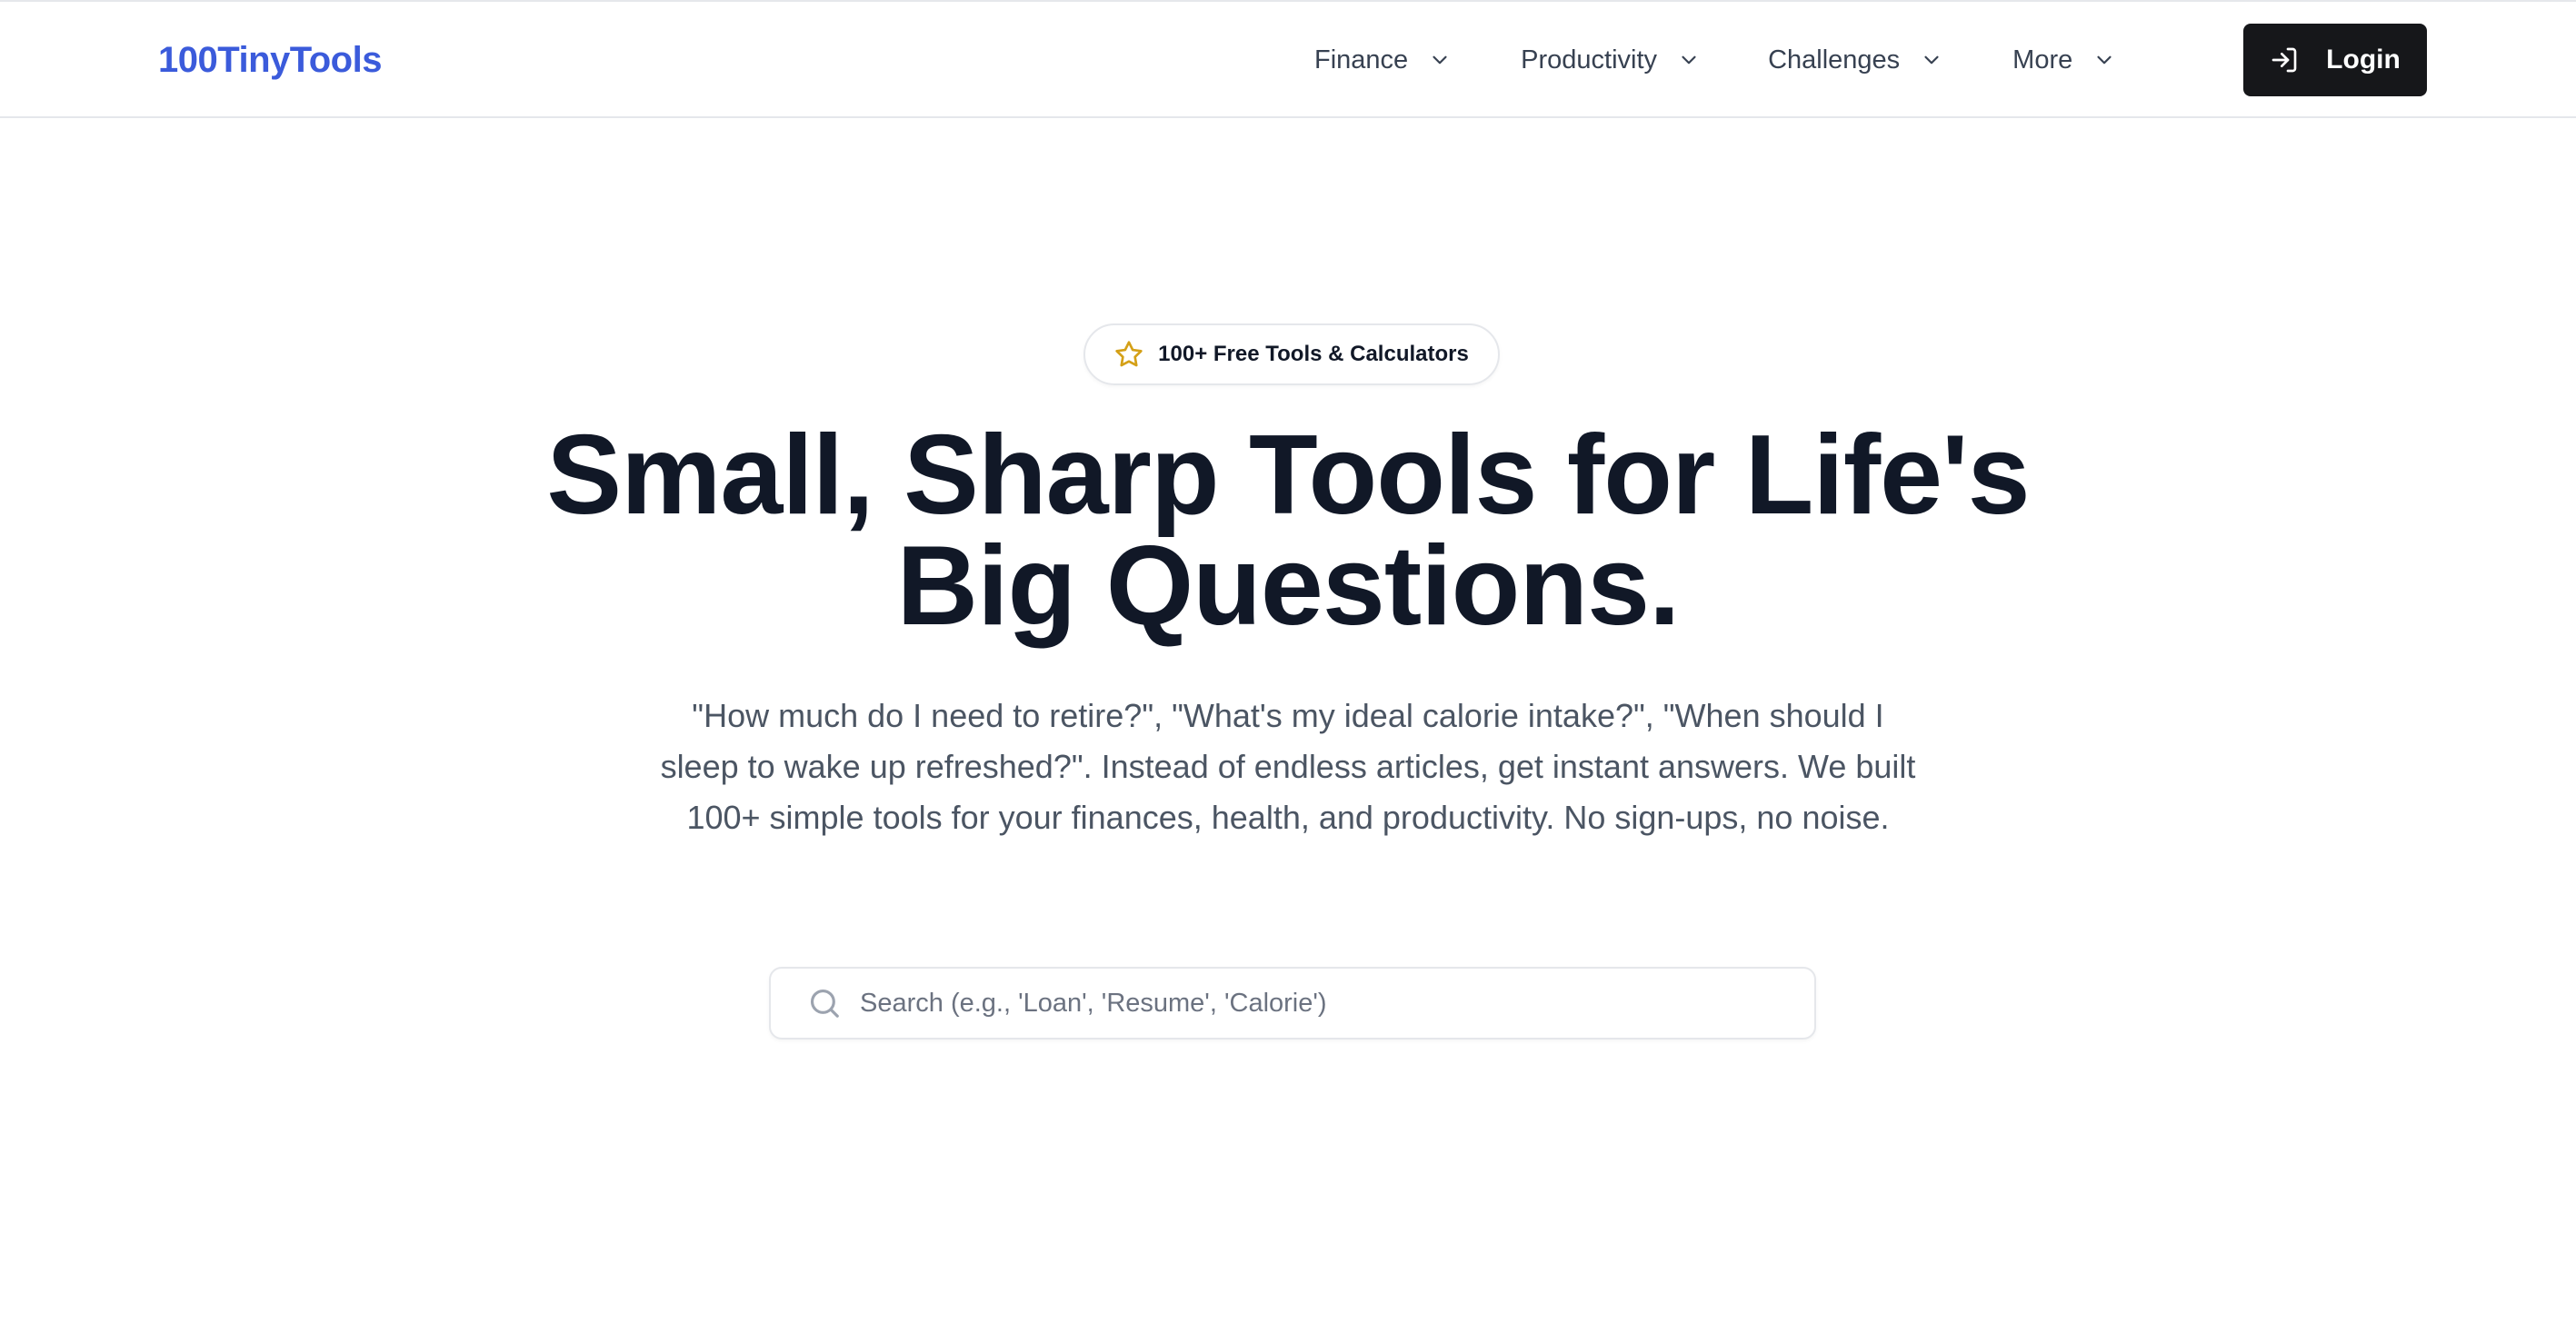  Describe the element at coordinates (1715, 60) in the screenshot. I see `main-nav: Finance Productivity Challenges More` at that location.